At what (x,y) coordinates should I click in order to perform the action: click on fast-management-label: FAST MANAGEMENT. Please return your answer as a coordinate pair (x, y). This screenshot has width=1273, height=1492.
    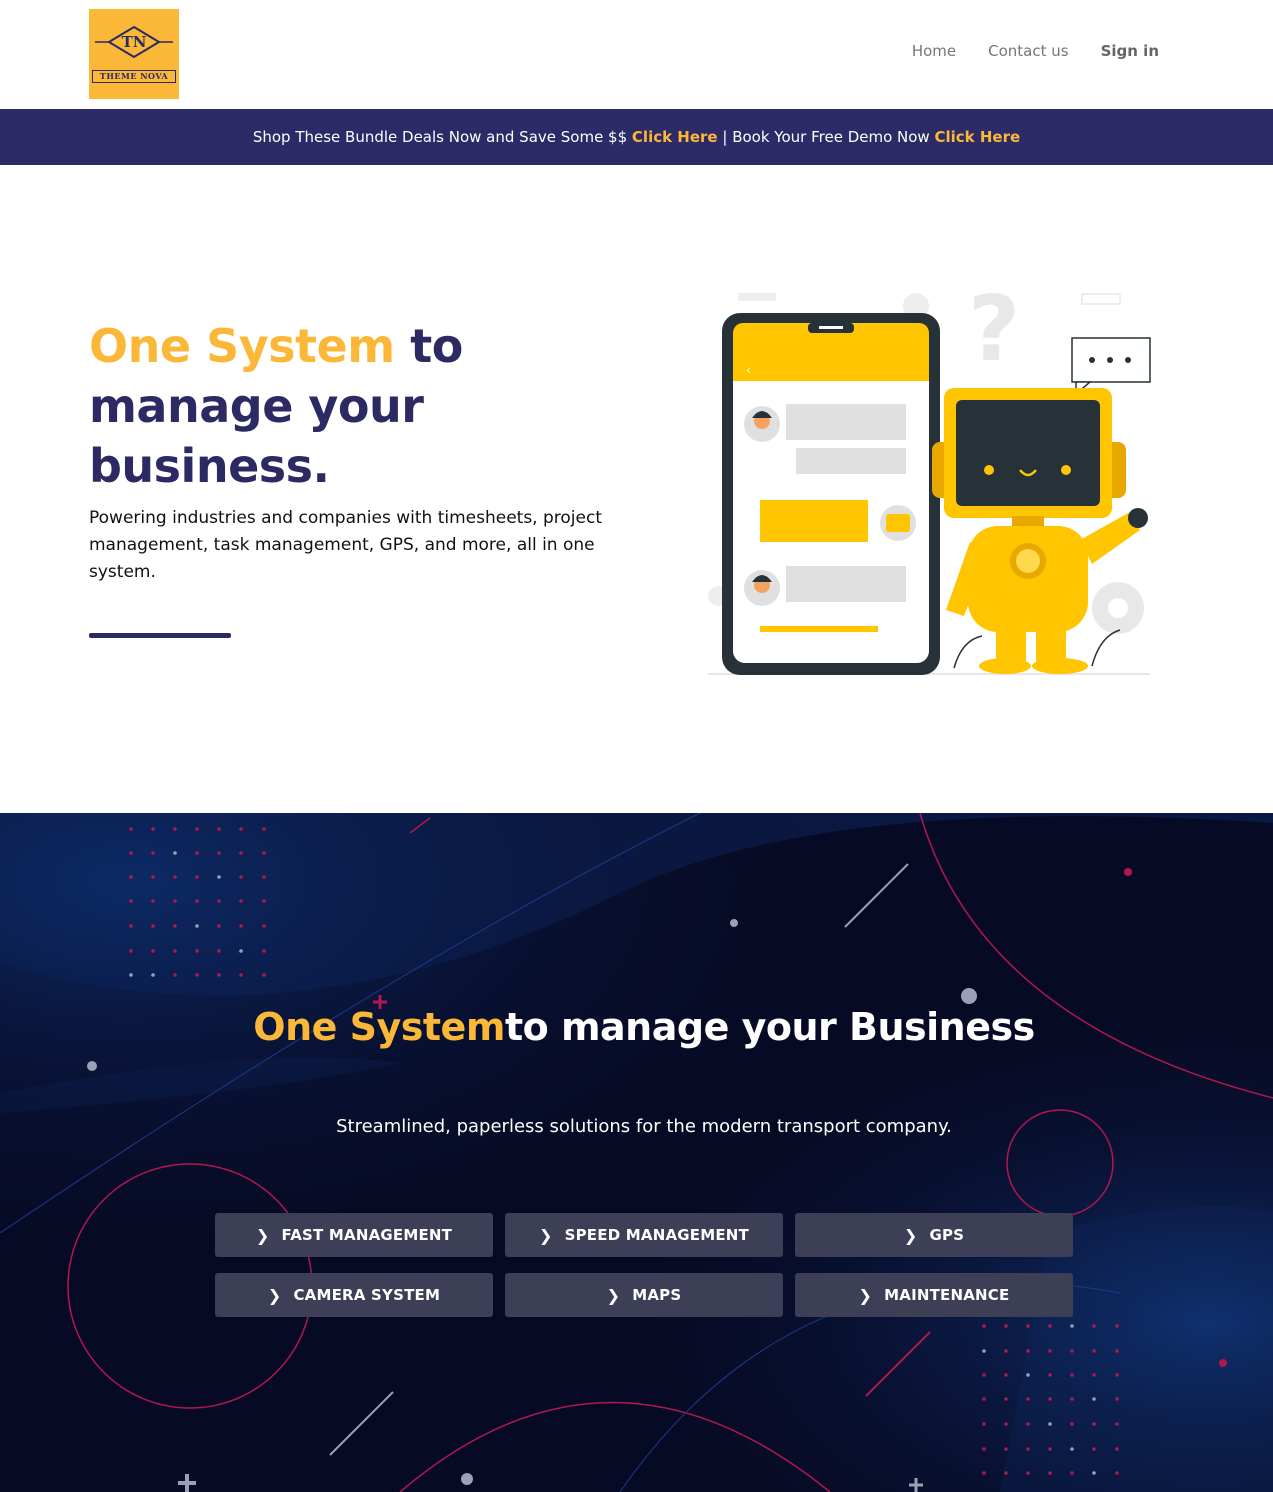
    Looking at the image, I should click on (367, 1235).